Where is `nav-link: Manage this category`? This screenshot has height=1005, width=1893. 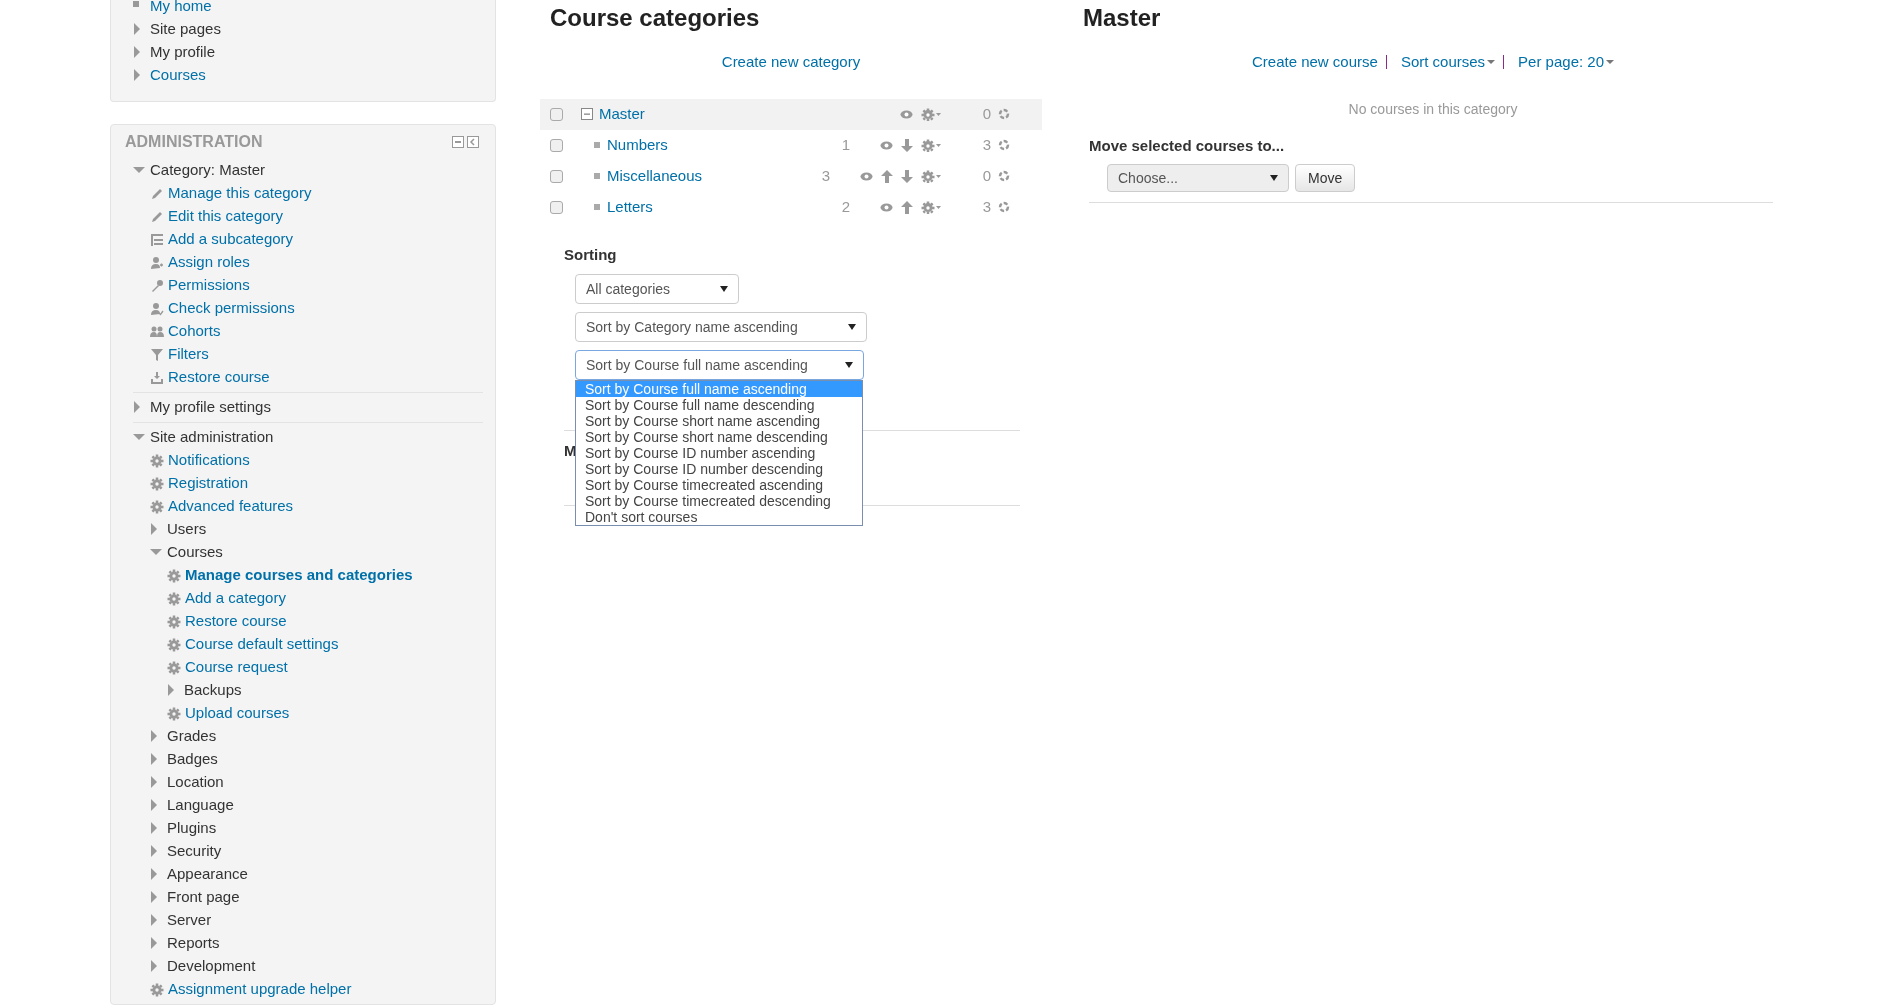 nav-link: Manage this category is located at coordinates (240, 193).